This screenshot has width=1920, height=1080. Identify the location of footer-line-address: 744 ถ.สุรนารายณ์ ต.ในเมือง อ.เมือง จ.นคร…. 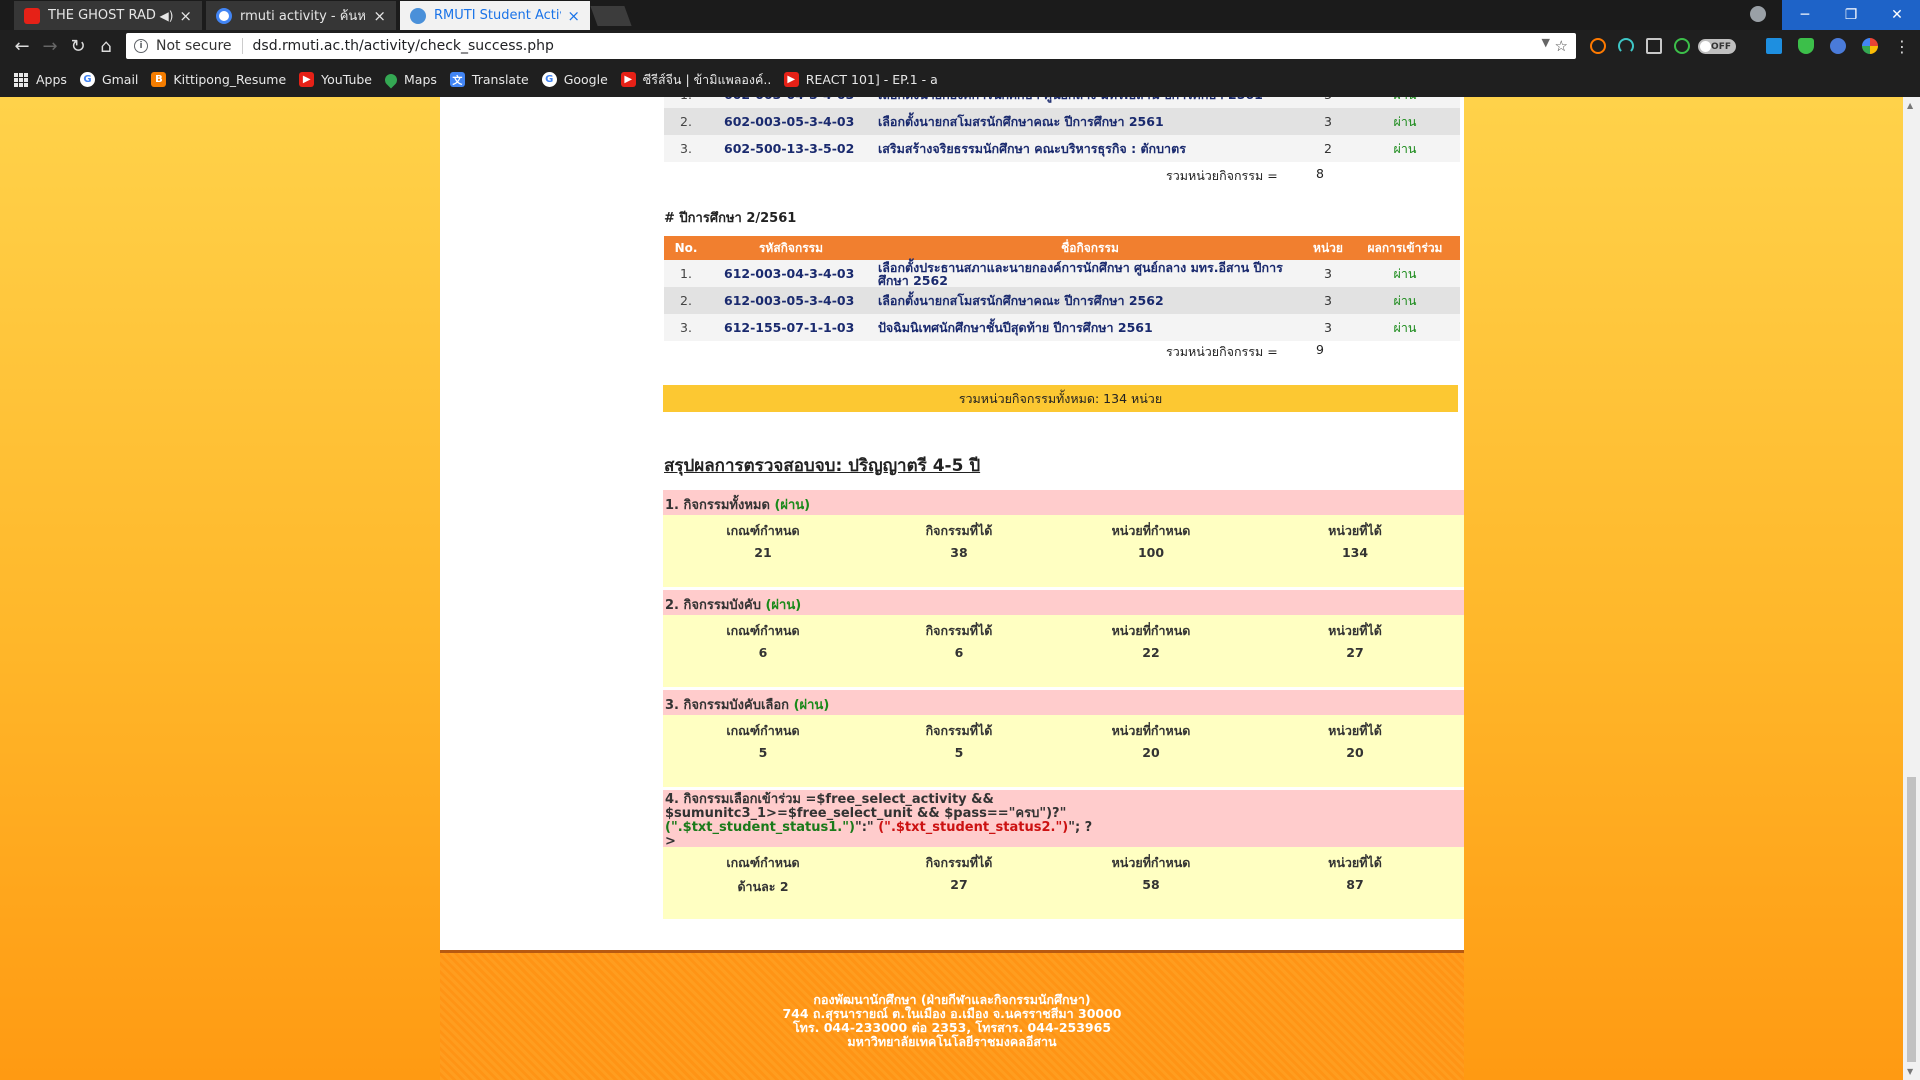
(952, 1013).